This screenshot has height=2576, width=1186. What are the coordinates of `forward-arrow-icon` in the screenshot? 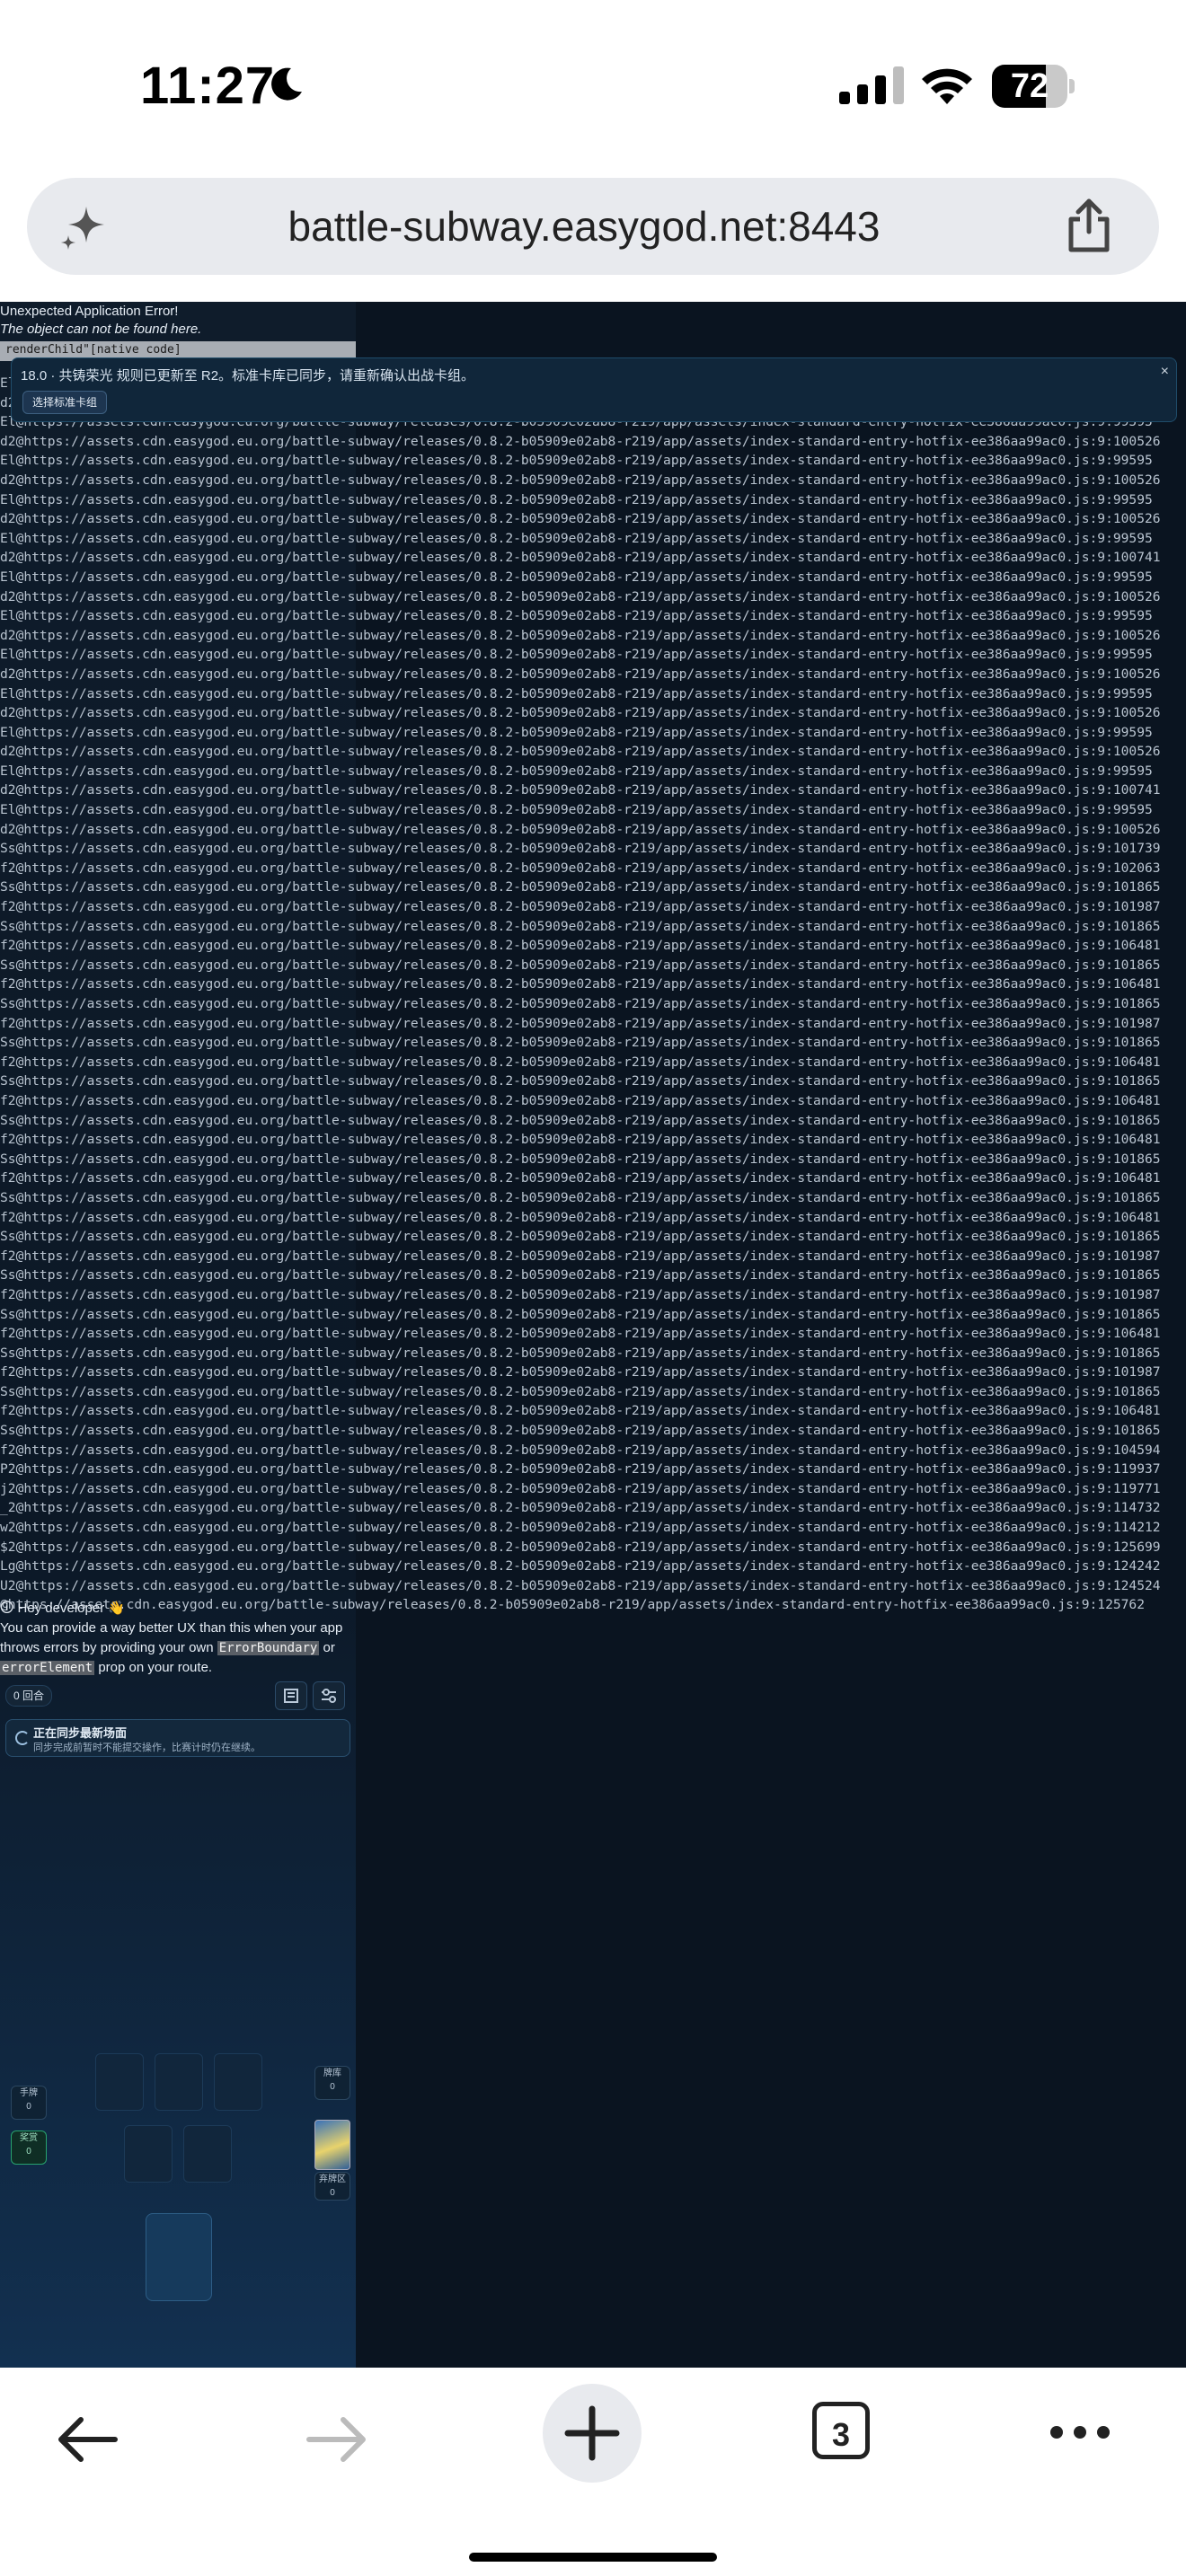 It's located at (337, 2439).